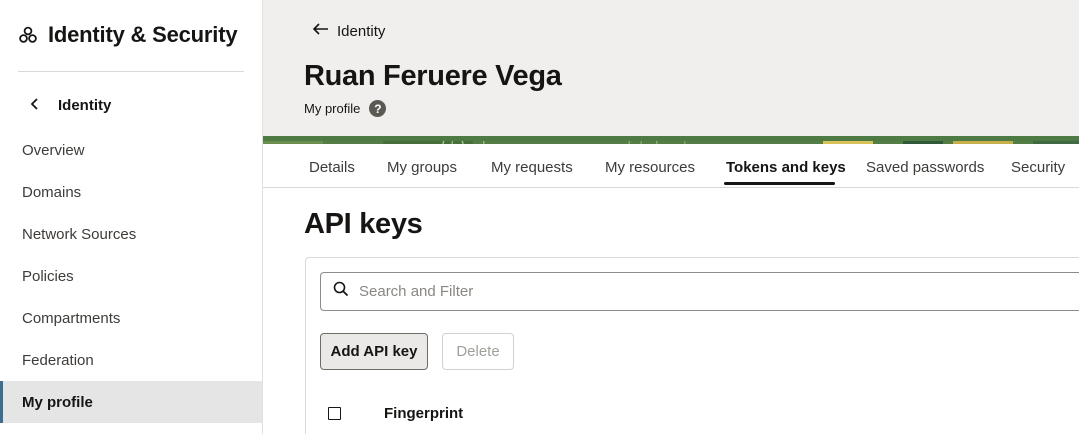 This screenshot has width=1079, height=434. Describe the element at coordinates (422, 167) in the screenshot. I see `tab-my-groups: My groups` at that location.